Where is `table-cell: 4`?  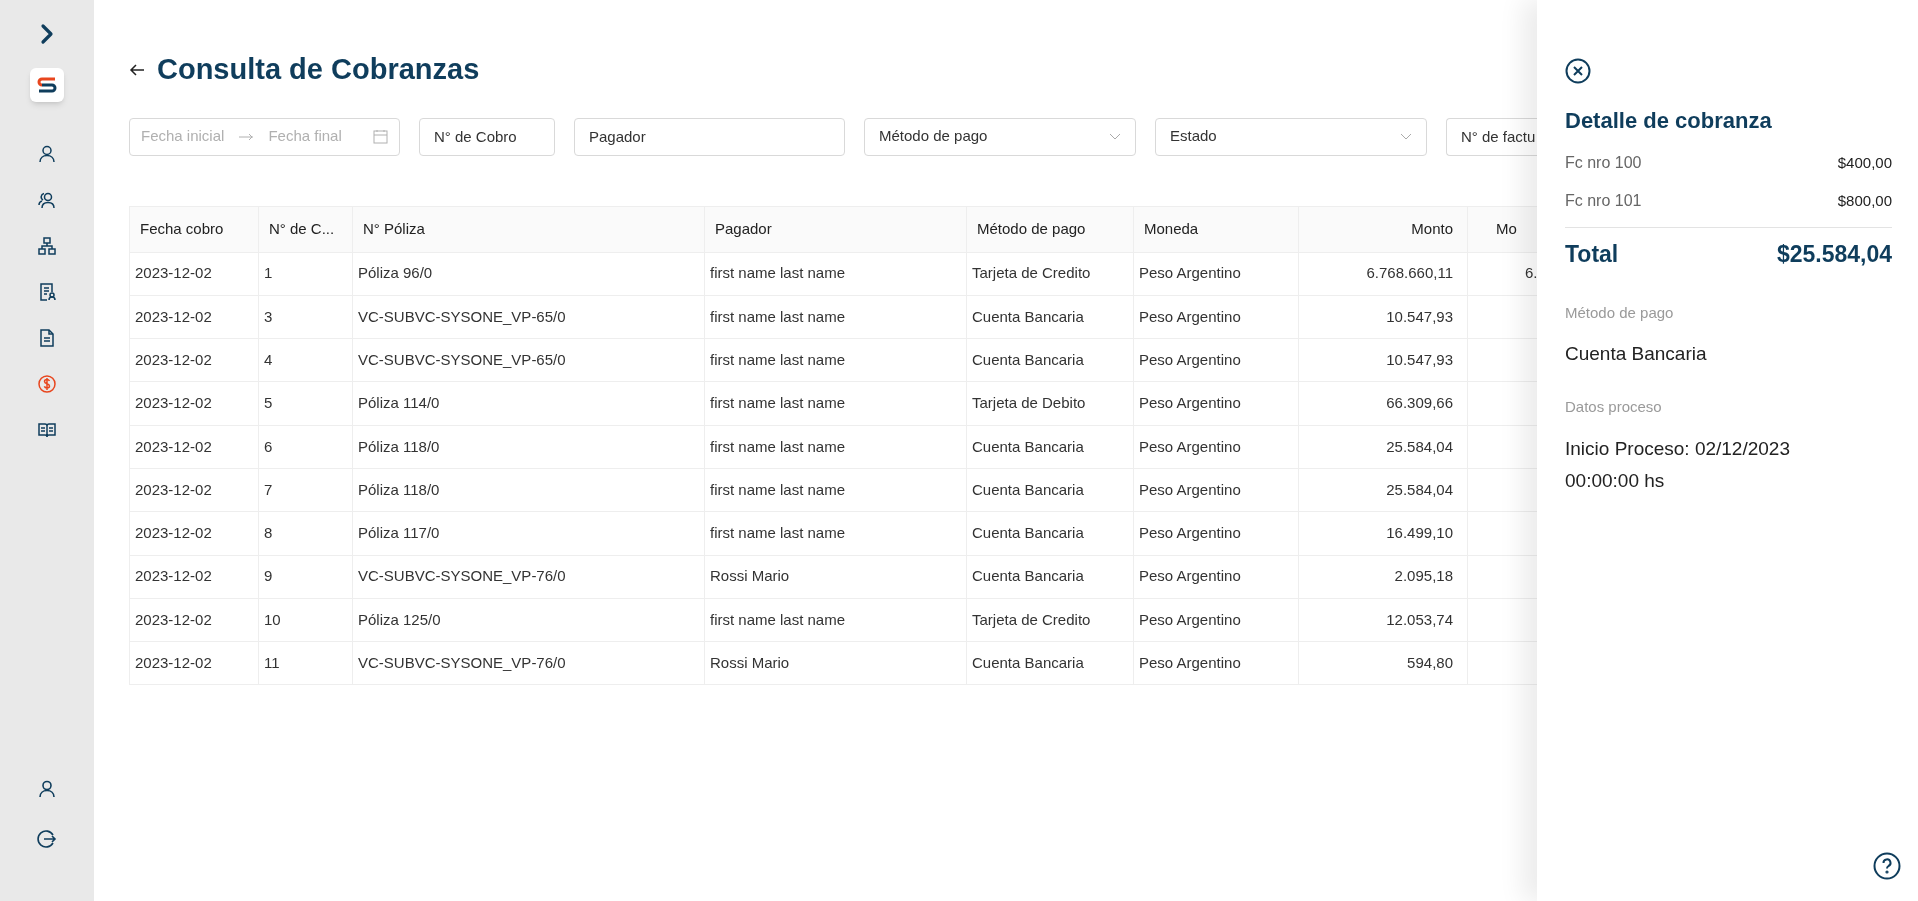
table-cell: 4 is located at coordinates (305, 360).